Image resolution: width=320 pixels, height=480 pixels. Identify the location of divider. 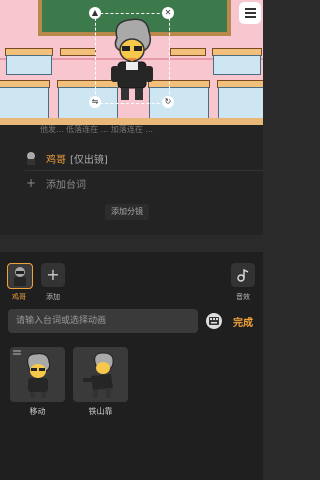
(144, 170).